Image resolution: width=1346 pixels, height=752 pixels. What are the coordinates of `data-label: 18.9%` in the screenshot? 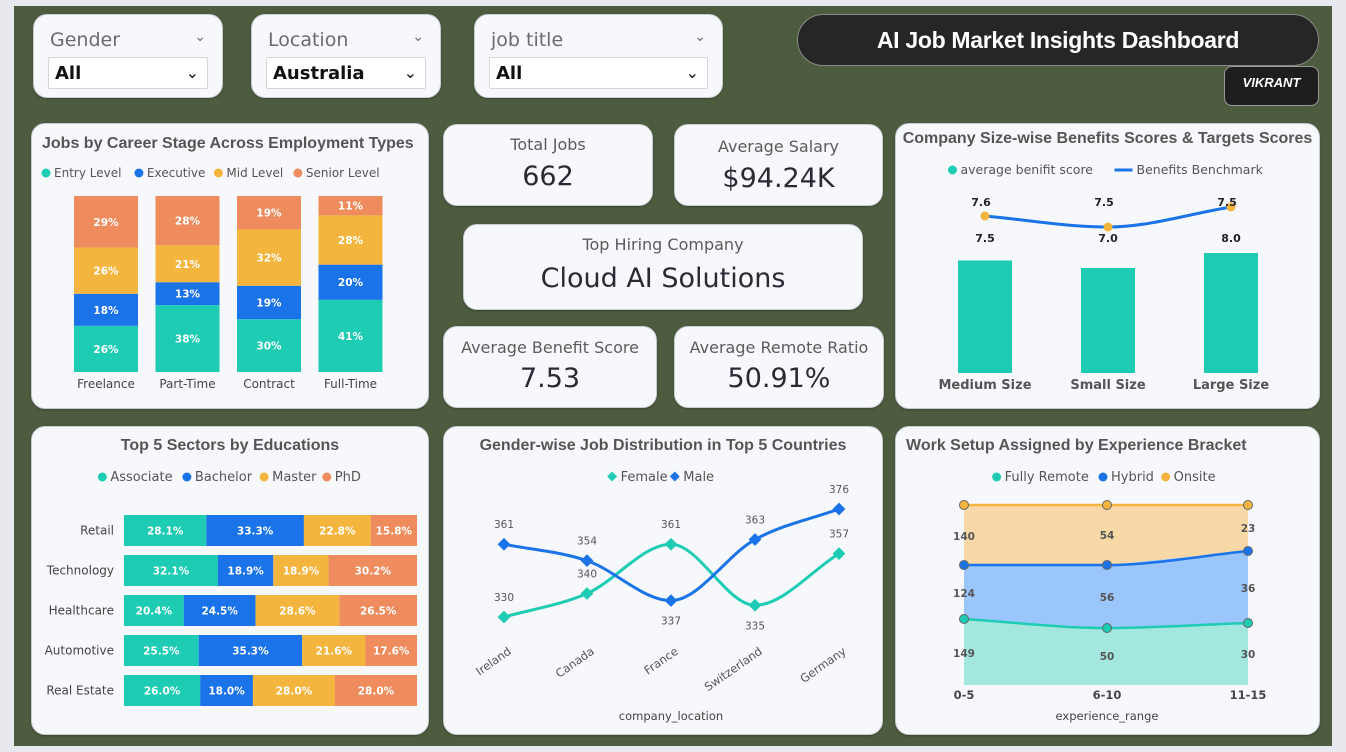 It's located at (301, 572).